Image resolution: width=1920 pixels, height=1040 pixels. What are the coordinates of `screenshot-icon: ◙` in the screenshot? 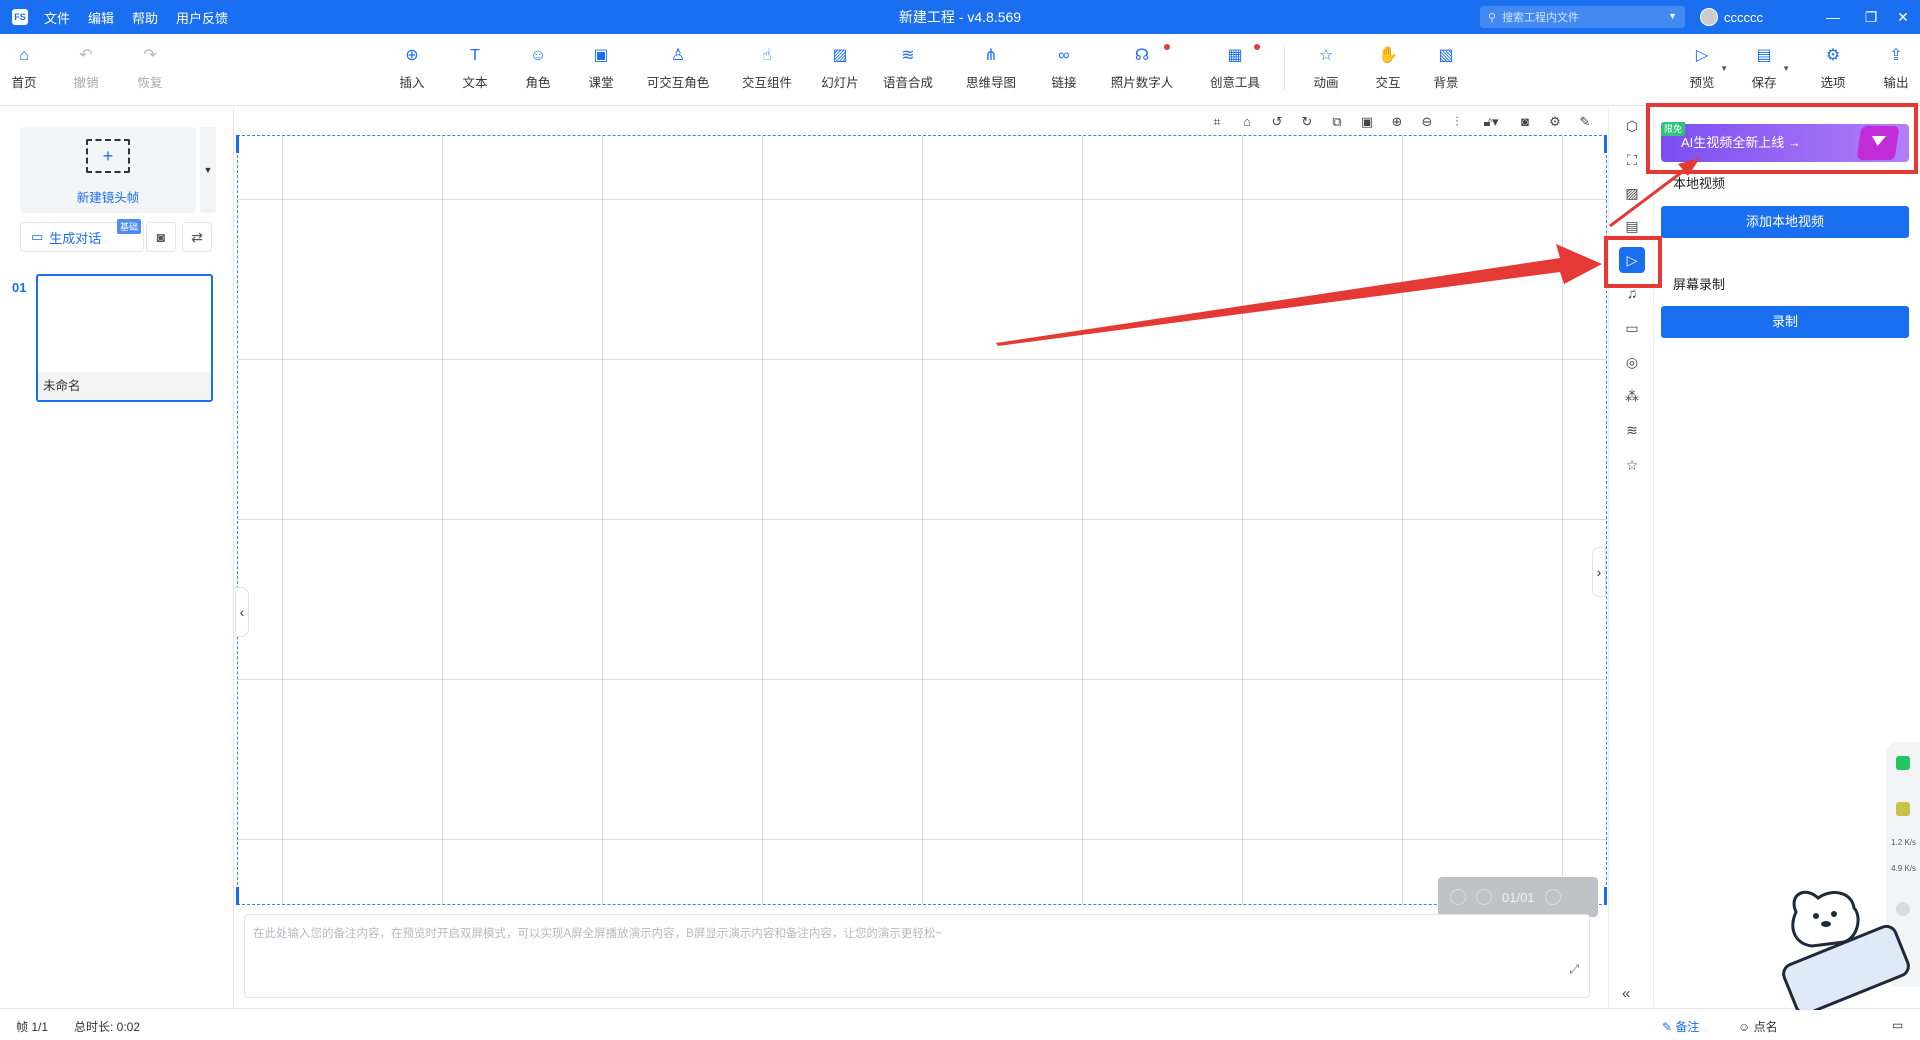 It's located at (1525, 122).